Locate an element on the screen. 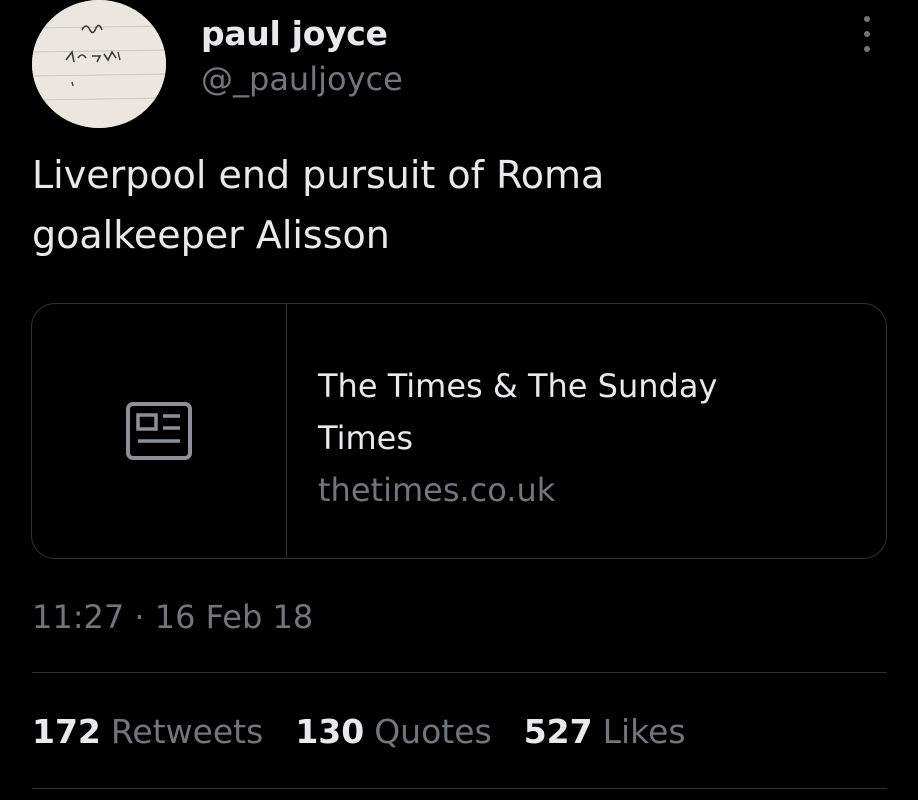  avatar-handwriting-image is located at coordinates (99, 64).